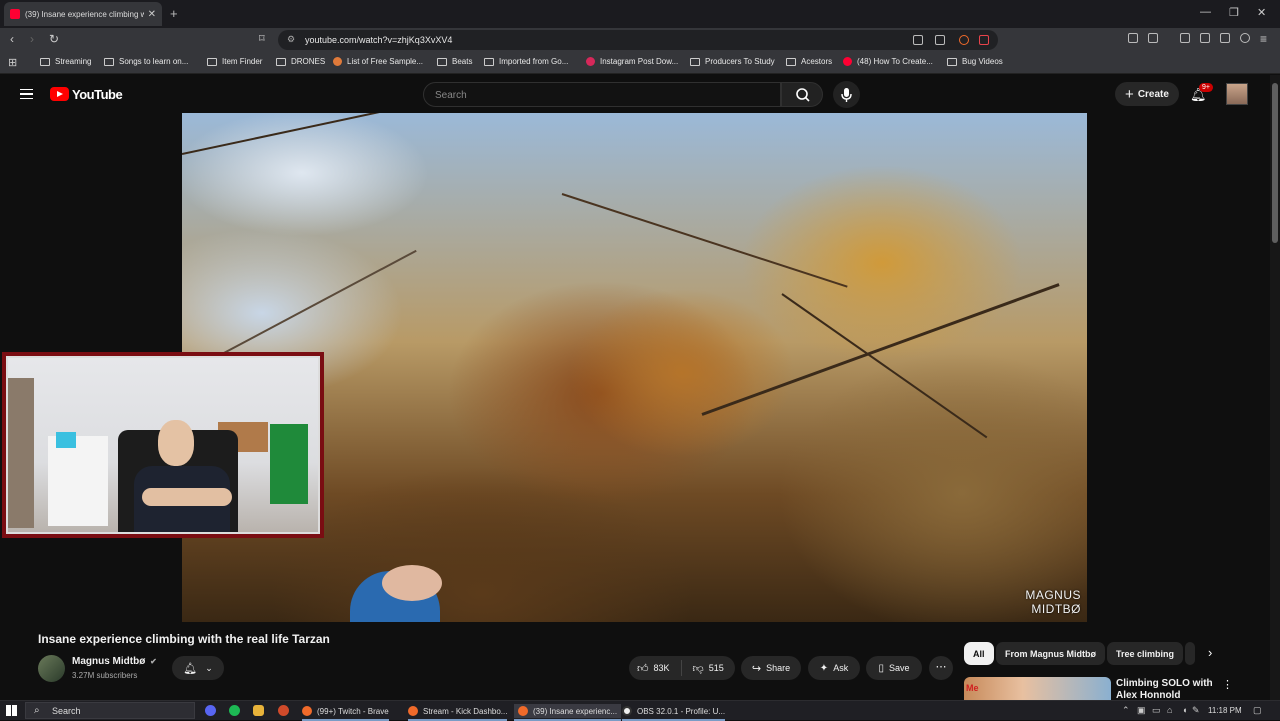  I want to click on volume-icon: ◖, so click(1184, 710).